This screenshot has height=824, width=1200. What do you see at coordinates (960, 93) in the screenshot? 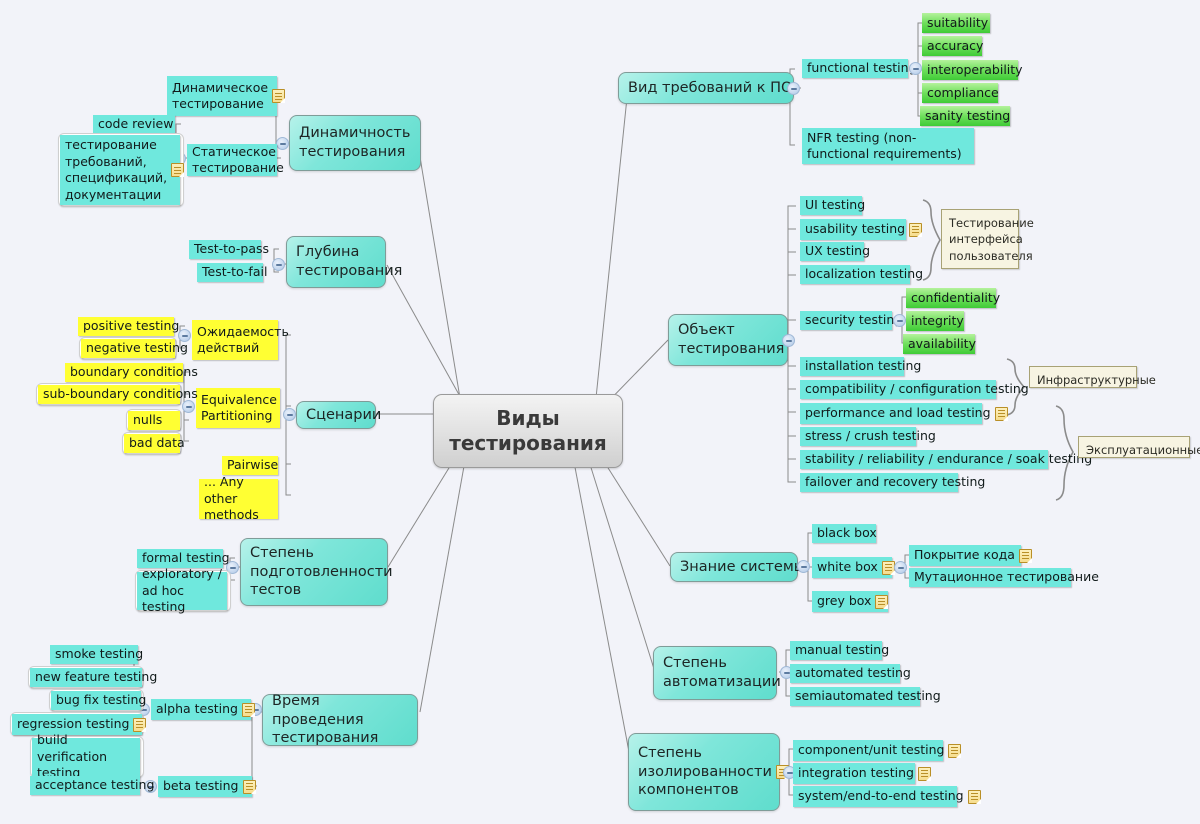
I see `leaf-compliance: compliance` at bounding box center [960, 93].